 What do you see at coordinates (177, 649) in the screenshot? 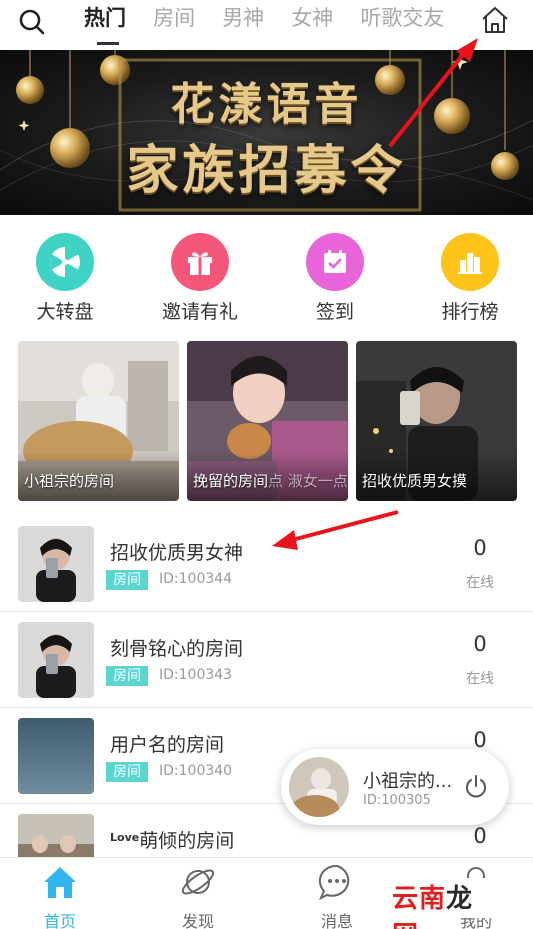
I see `room-title: 刻骨铭心的房间` at bounding box center [177, 649].